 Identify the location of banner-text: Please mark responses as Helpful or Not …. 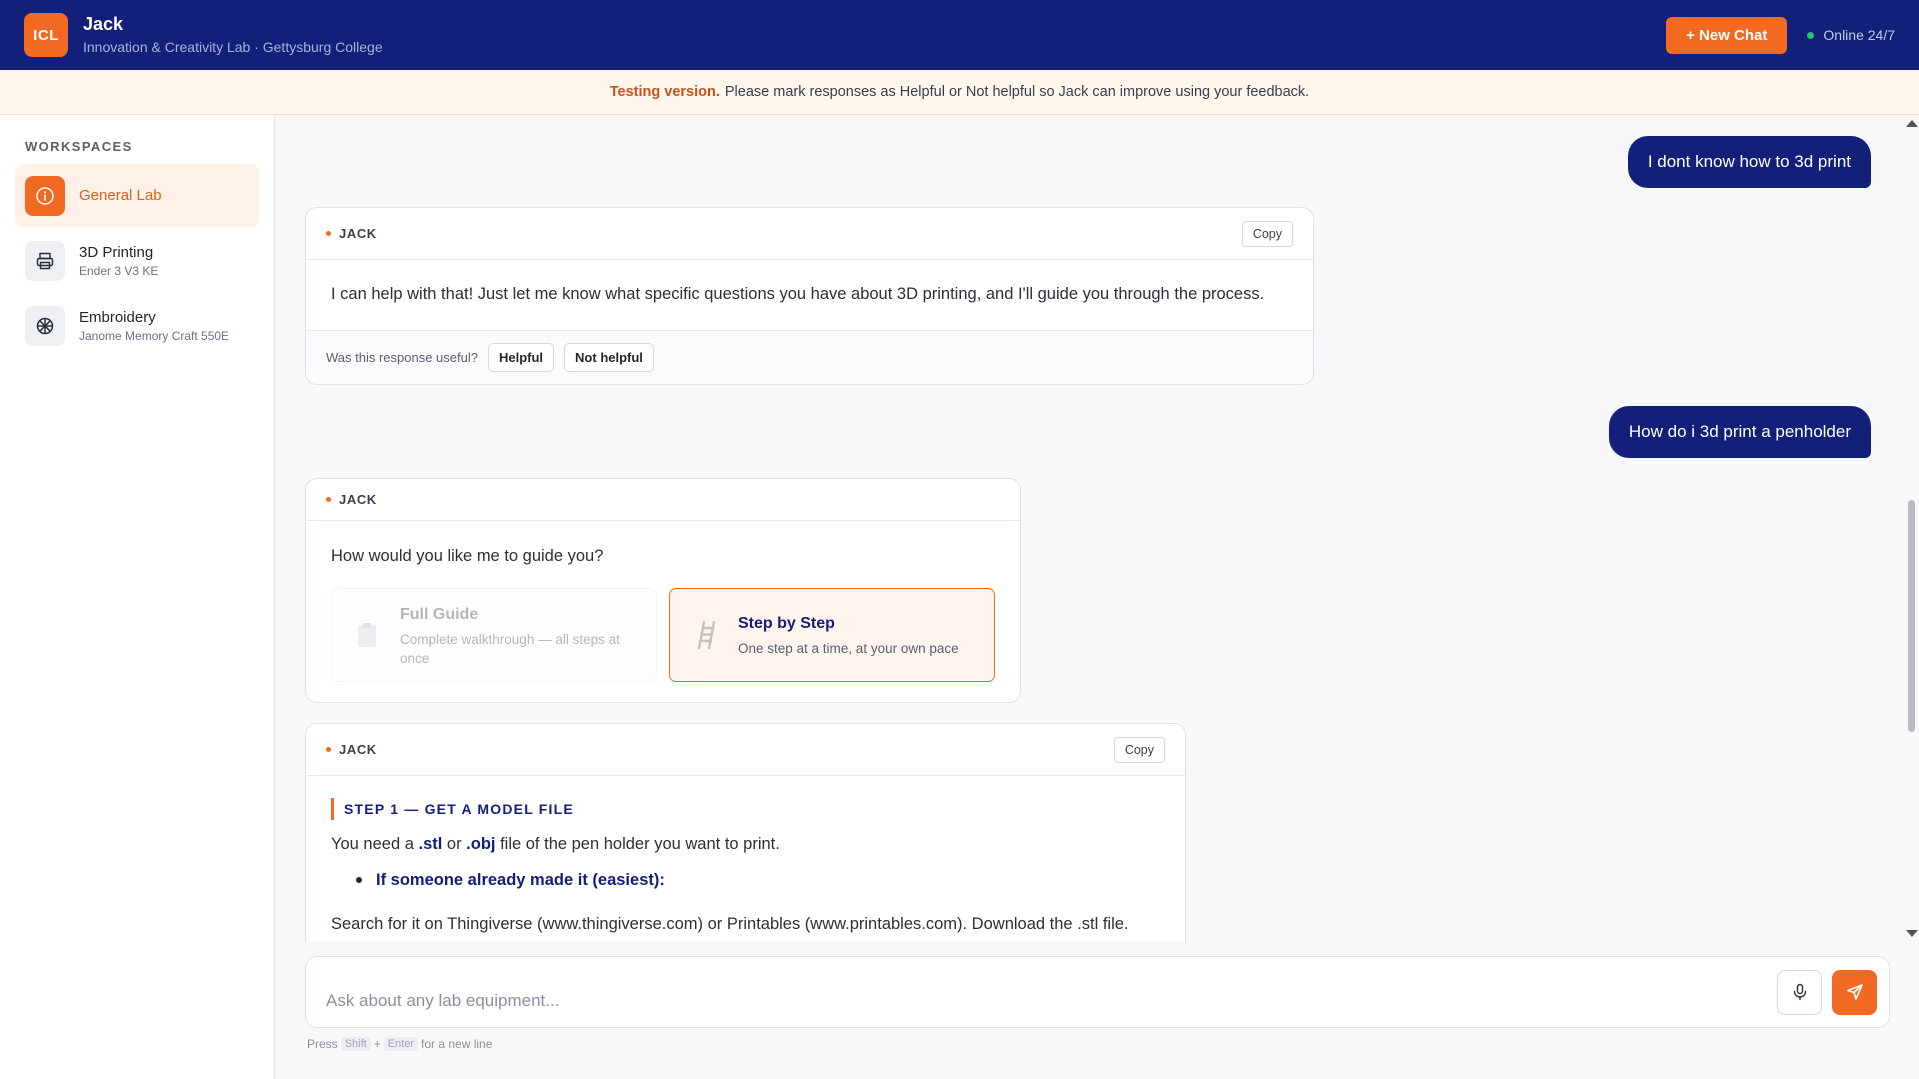
(1017, 92).